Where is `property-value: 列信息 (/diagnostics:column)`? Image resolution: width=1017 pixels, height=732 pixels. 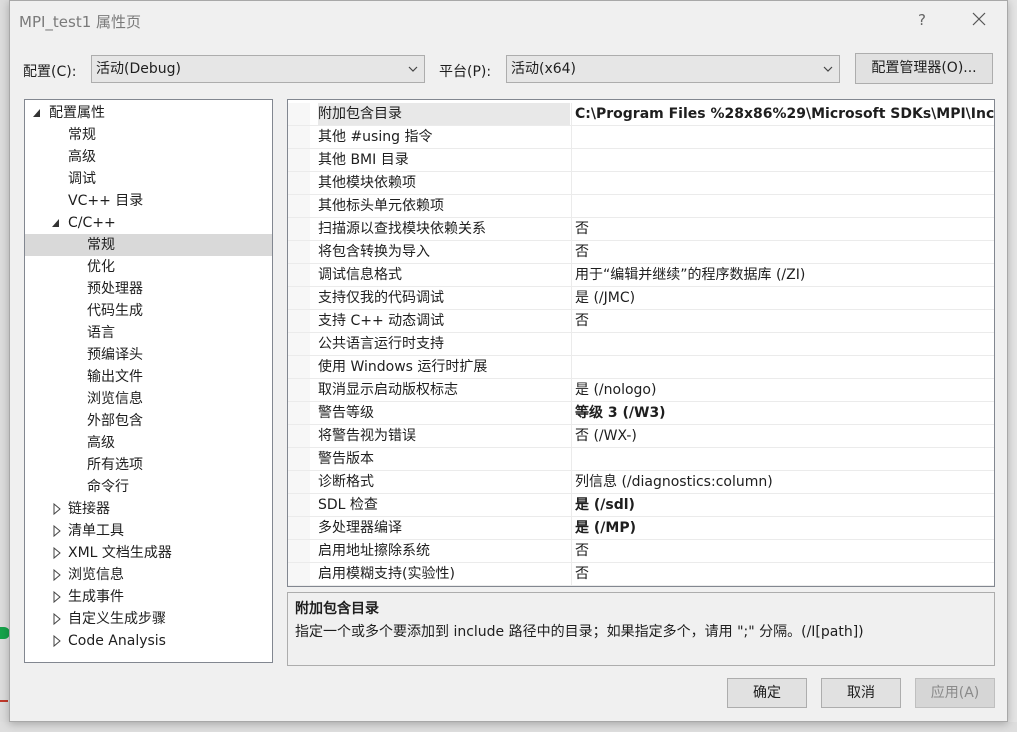
property-value: 列信息 (/diagnostics:column) is located at coordinates (784, 482).